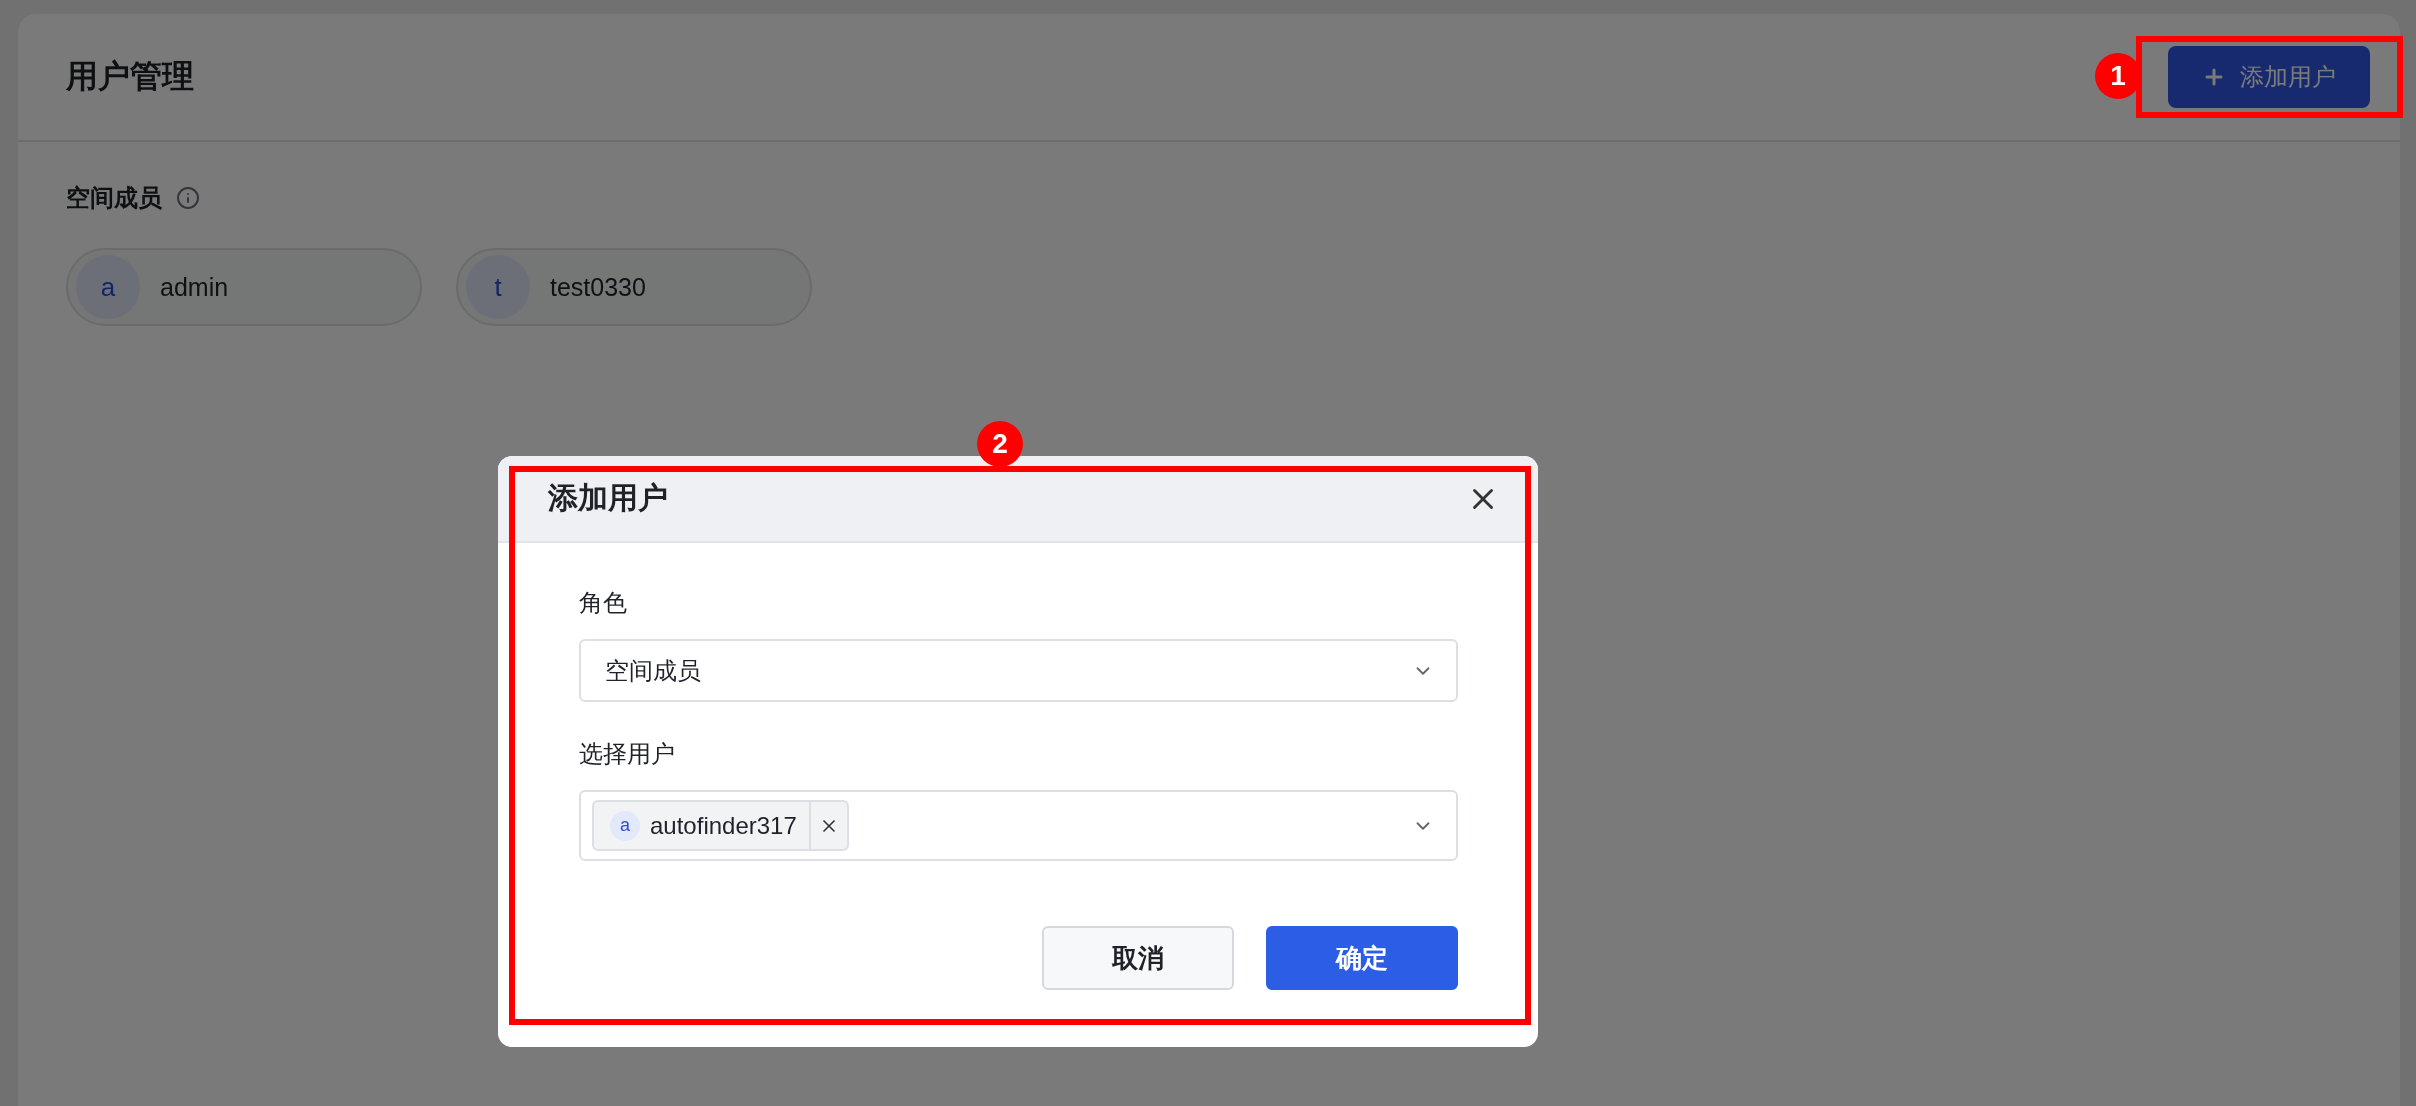 The height and width of the screenshot is (1106, 2416). I want to click on section-title: 空间成员, so click(114, 198).